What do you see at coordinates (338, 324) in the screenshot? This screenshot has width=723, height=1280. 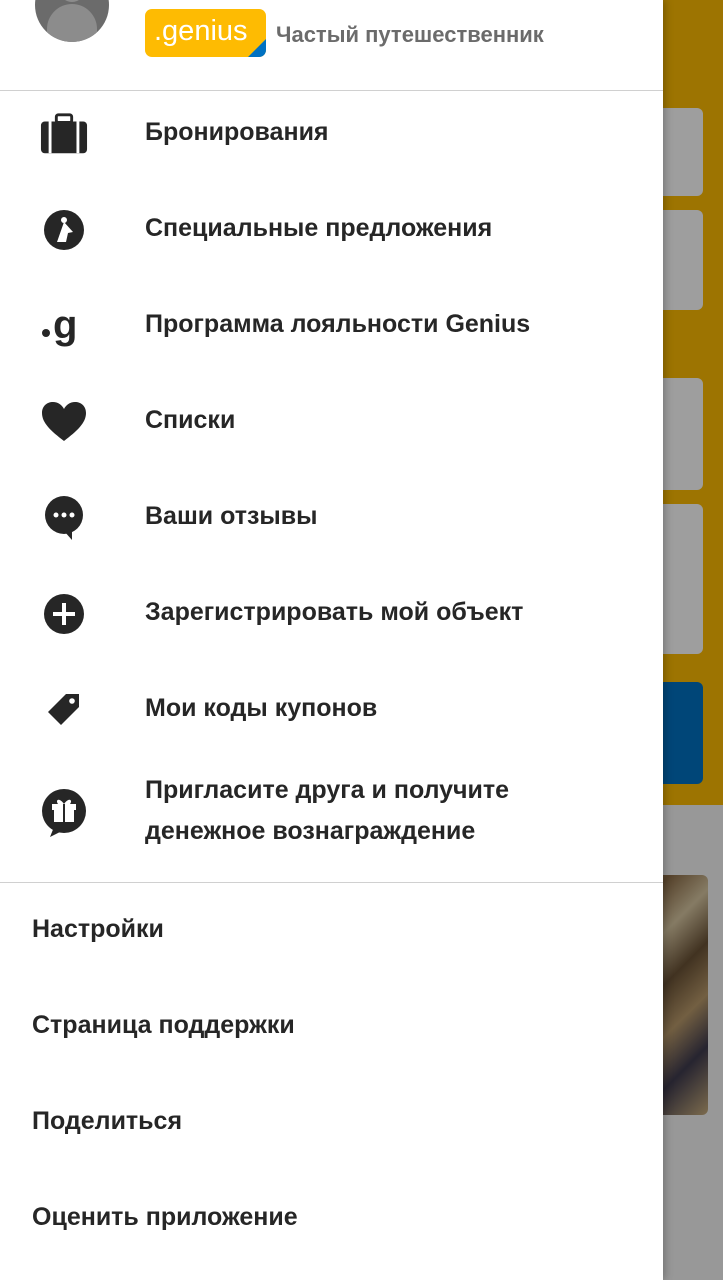 I see `menu-item-label: Программа лояльности Genius` at bounding box center [338, 324].